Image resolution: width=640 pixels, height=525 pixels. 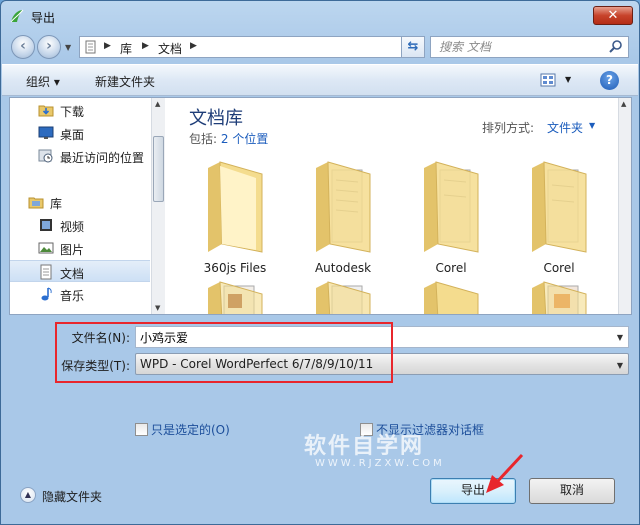 I want to click on desktop-icon, so click(x=46, y=132).